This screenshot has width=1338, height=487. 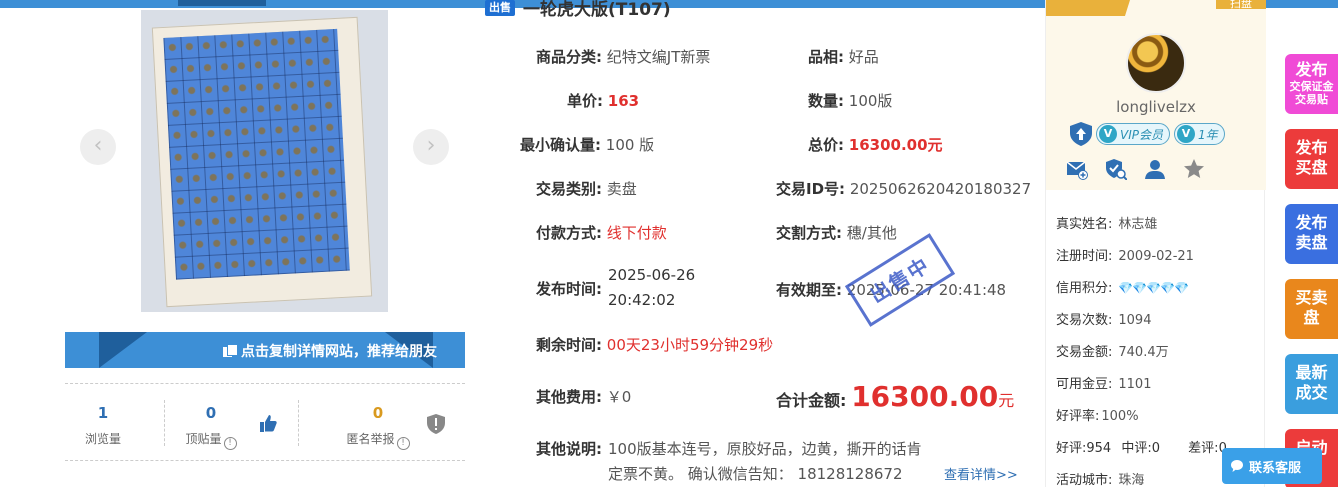 I want to click on corner-tag: 扫盘, so click(x=1241, y=4).